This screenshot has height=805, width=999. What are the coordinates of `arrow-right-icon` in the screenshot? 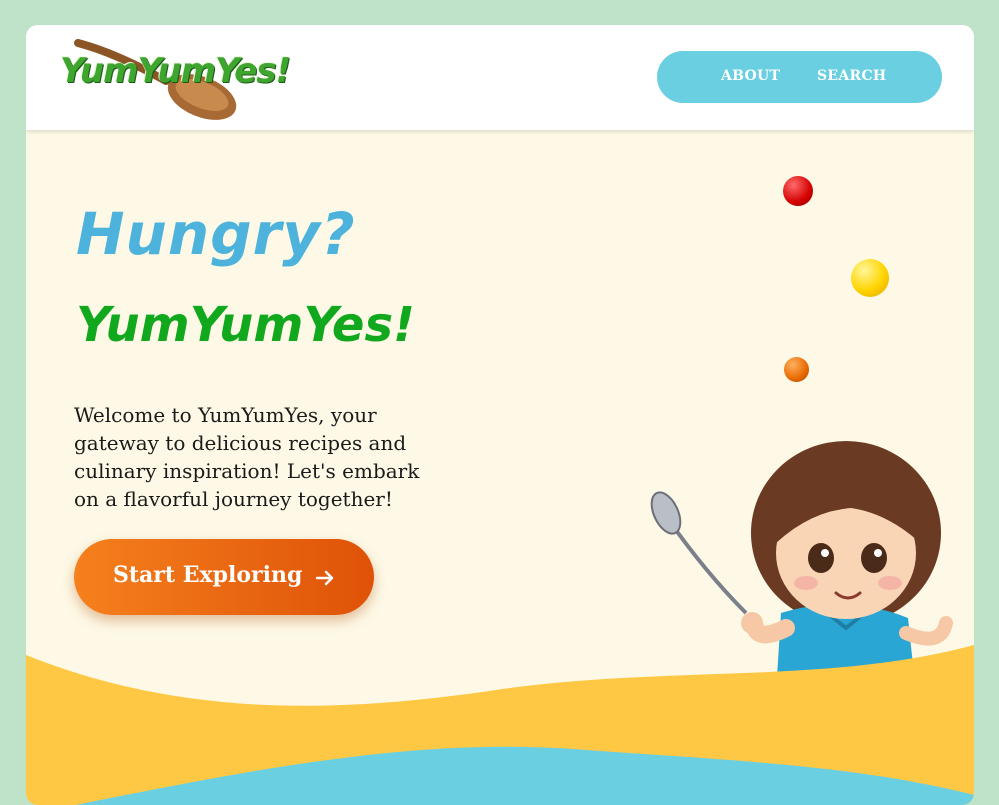 It's located at (324, 578).